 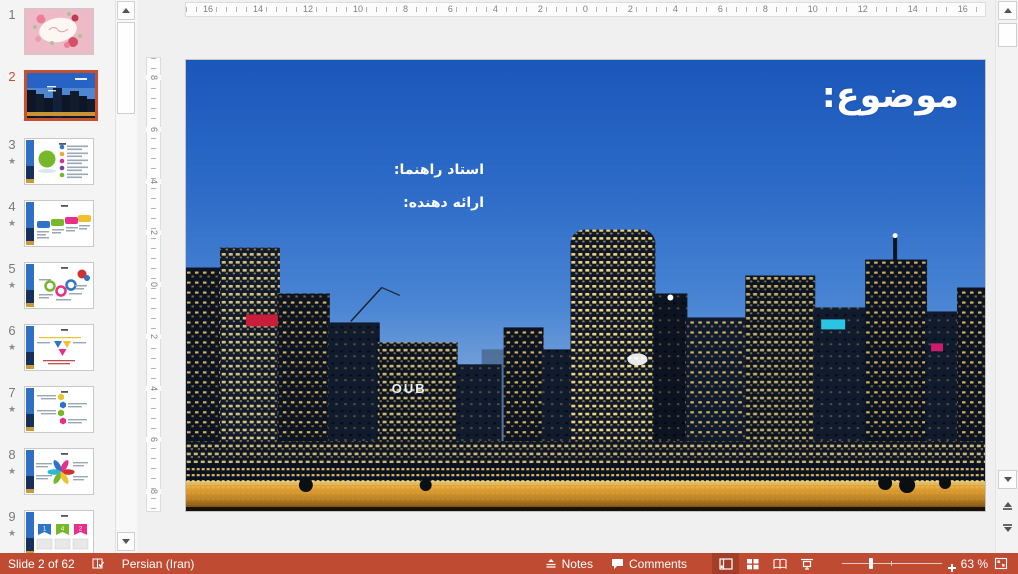 What do you see at coordinates (443, 203) in the screenshot?
I see `presenter-label: ارائه دهنده:` at bounding box center [443, 203].